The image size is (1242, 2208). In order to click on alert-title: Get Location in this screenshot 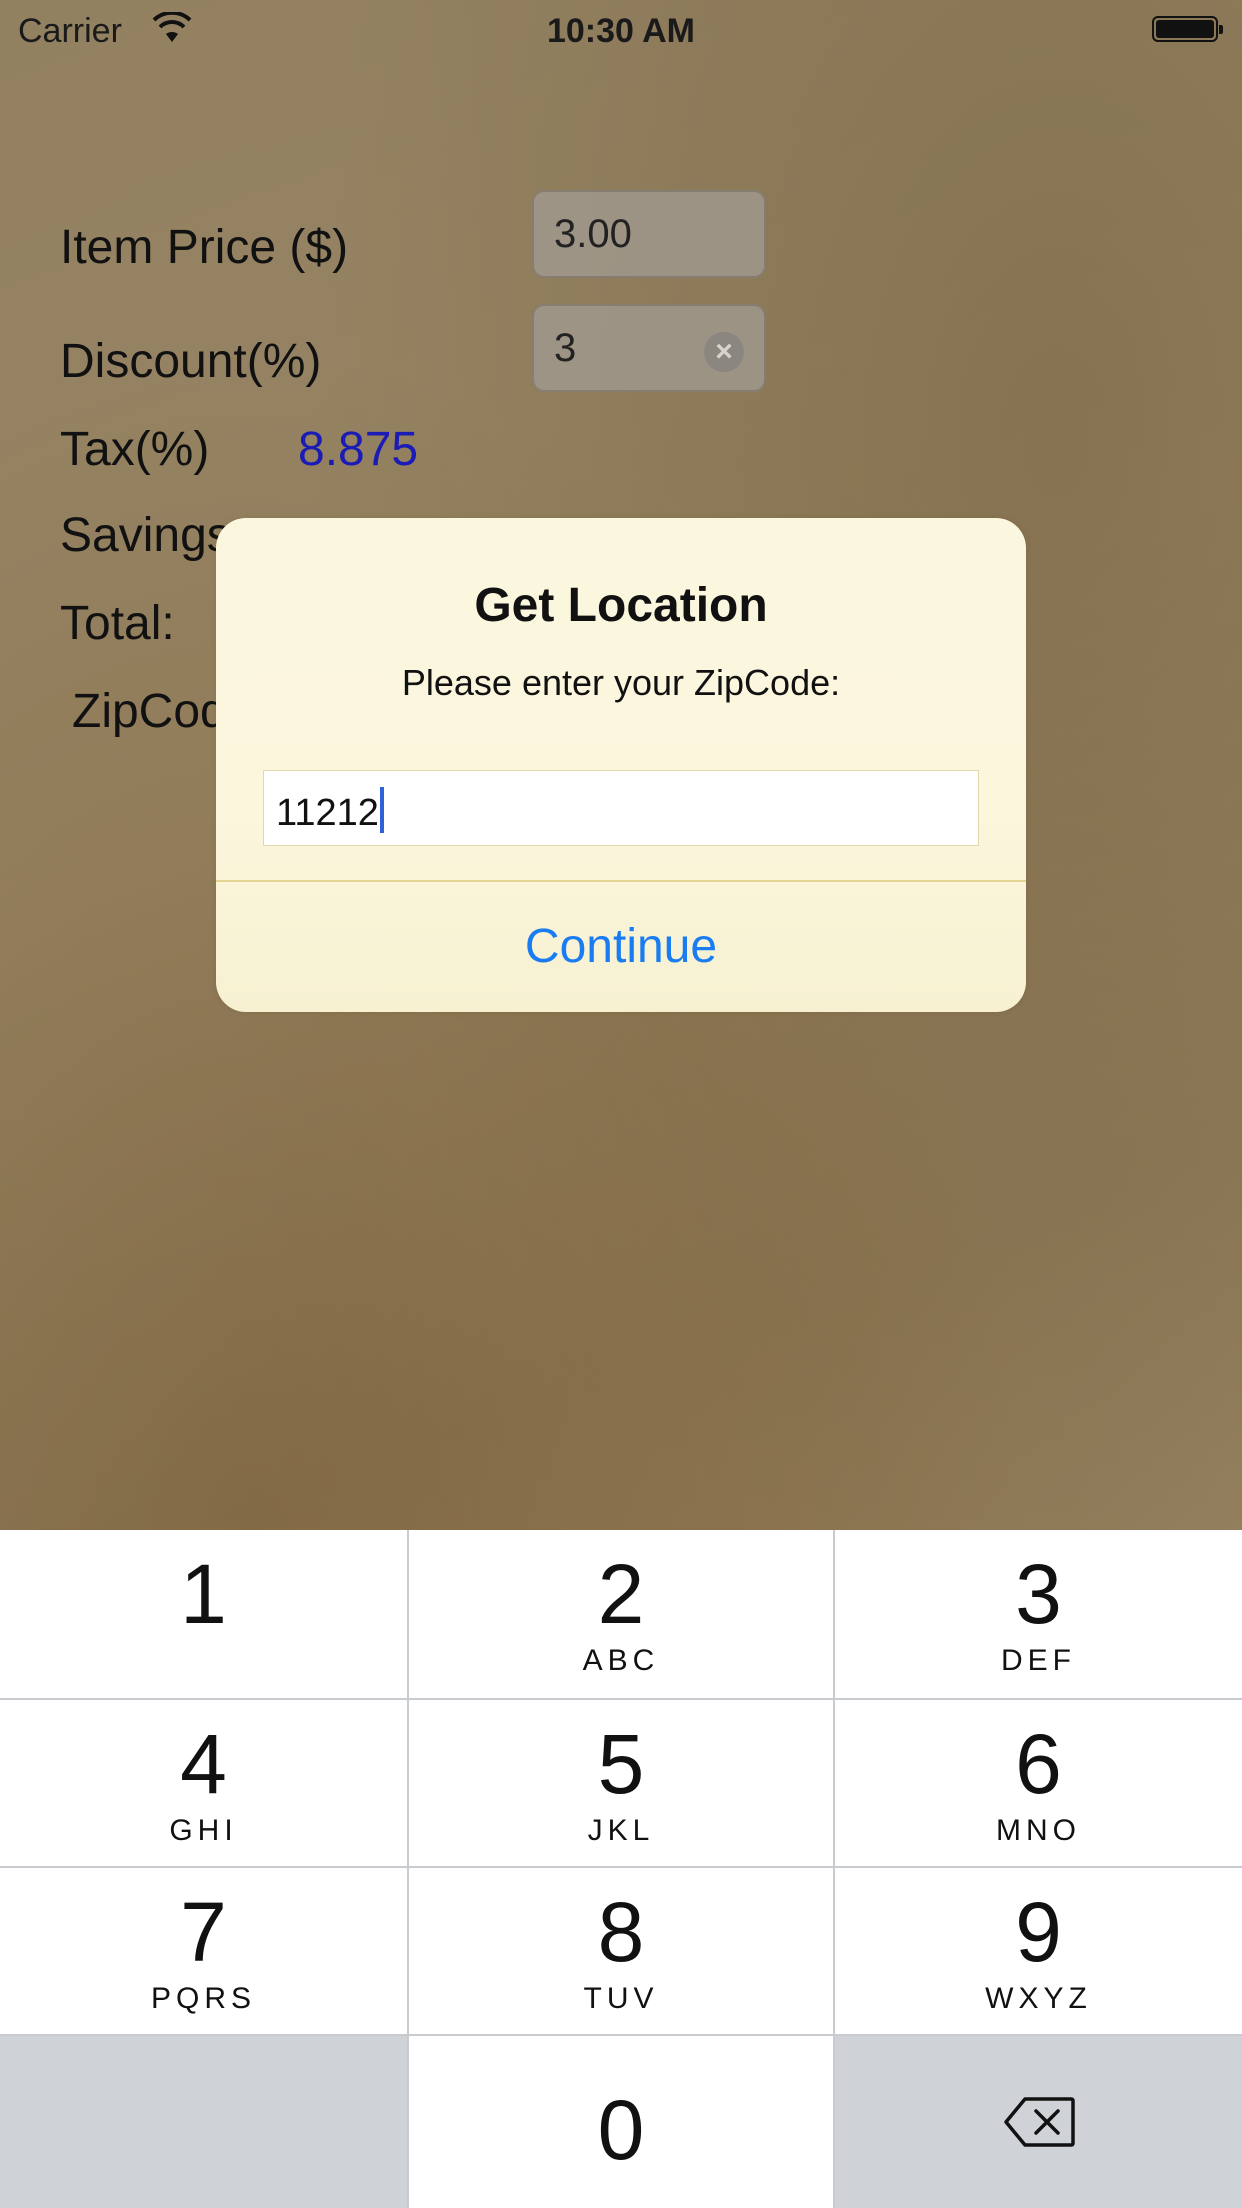, I will do `click(621, 605)`.